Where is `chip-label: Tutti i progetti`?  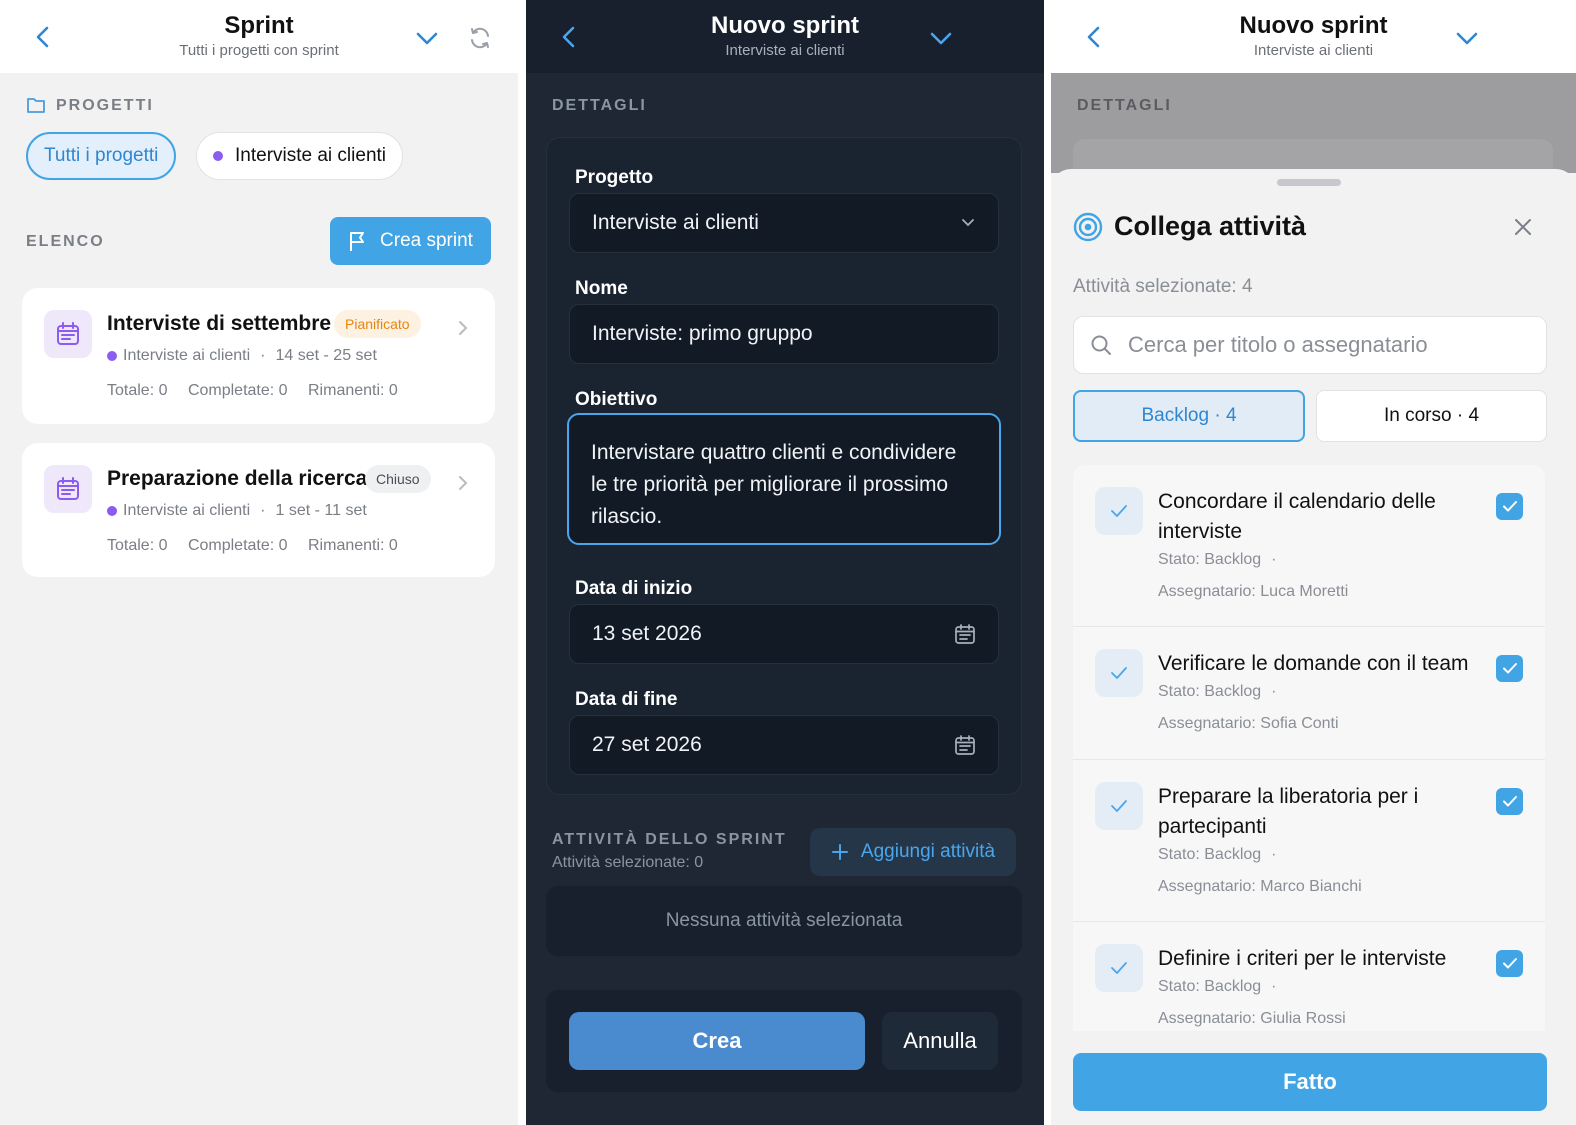
chip-label: Tutti i progetti is located at coordinates (101, 155).